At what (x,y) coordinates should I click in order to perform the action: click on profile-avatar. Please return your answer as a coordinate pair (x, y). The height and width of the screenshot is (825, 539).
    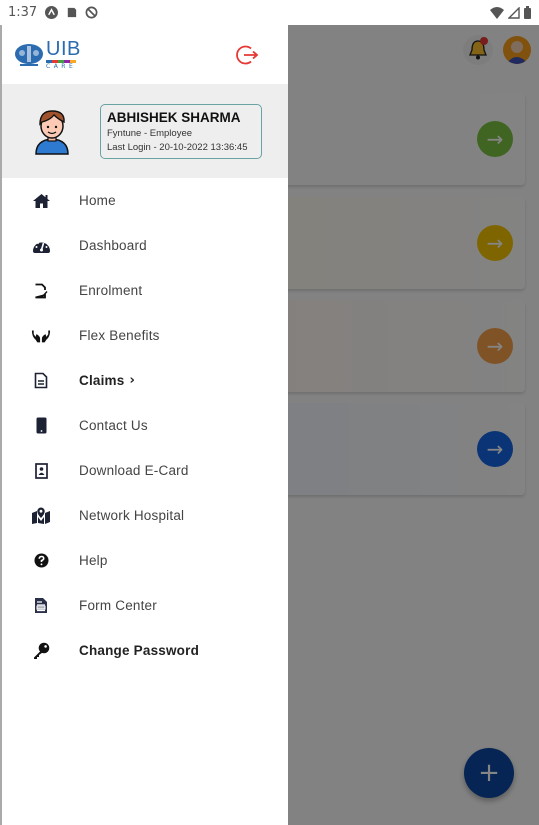
    Looking at the image, I should click on (52, 132).